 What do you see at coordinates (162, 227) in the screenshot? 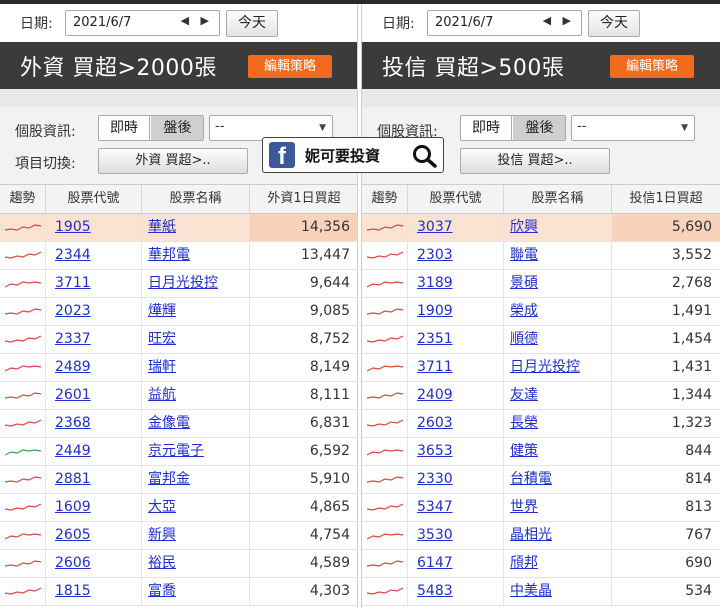
I see `stock-name-link: 華紙` at bounding box center [162, 227].